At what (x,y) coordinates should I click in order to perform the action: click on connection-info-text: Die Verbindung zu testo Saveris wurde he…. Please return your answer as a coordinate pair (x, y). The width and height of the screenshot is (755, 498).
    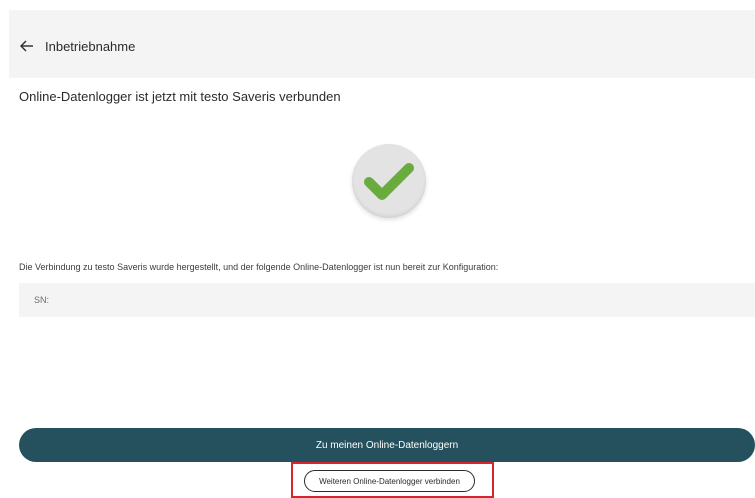
    Looking at the image, I should click on (259, 267).